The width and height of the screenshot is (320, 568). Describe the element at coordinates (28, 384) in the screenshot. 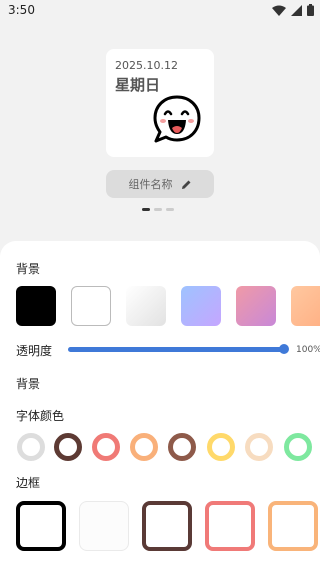

I see `background-label-secondary: 背景` at that location.